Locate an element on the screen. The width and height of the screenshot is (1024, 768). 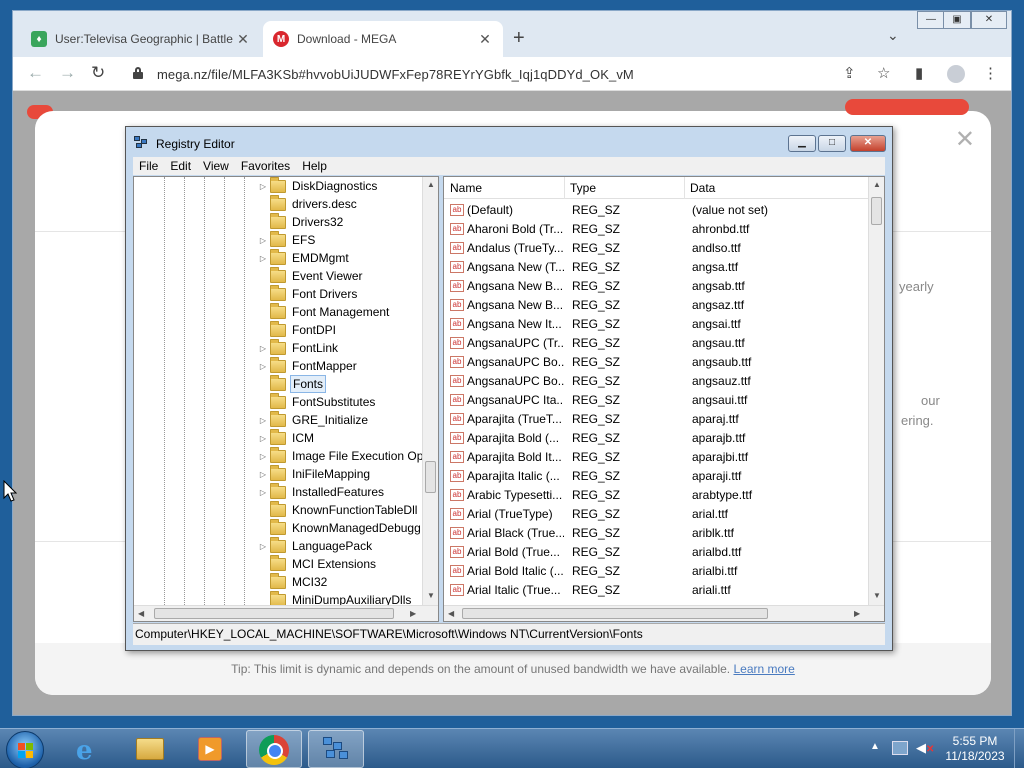
back-icon: ← is located at coordinates (35, 73).